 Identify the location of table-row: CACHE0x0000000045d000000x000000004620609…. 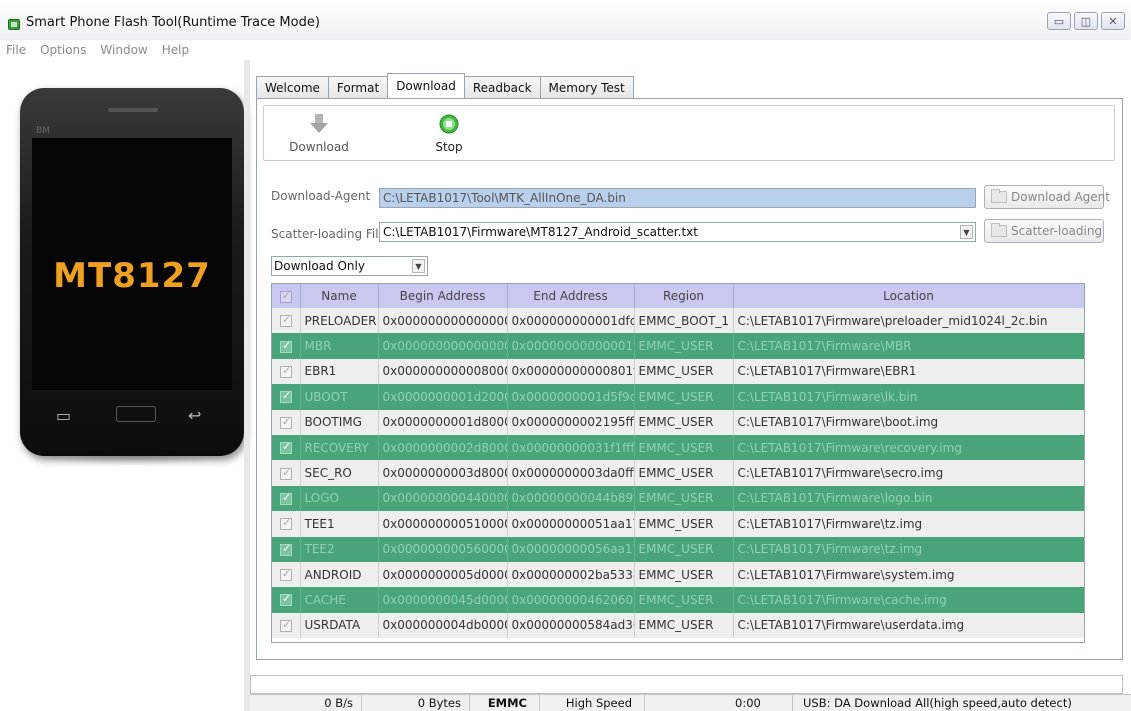
(678, 600).